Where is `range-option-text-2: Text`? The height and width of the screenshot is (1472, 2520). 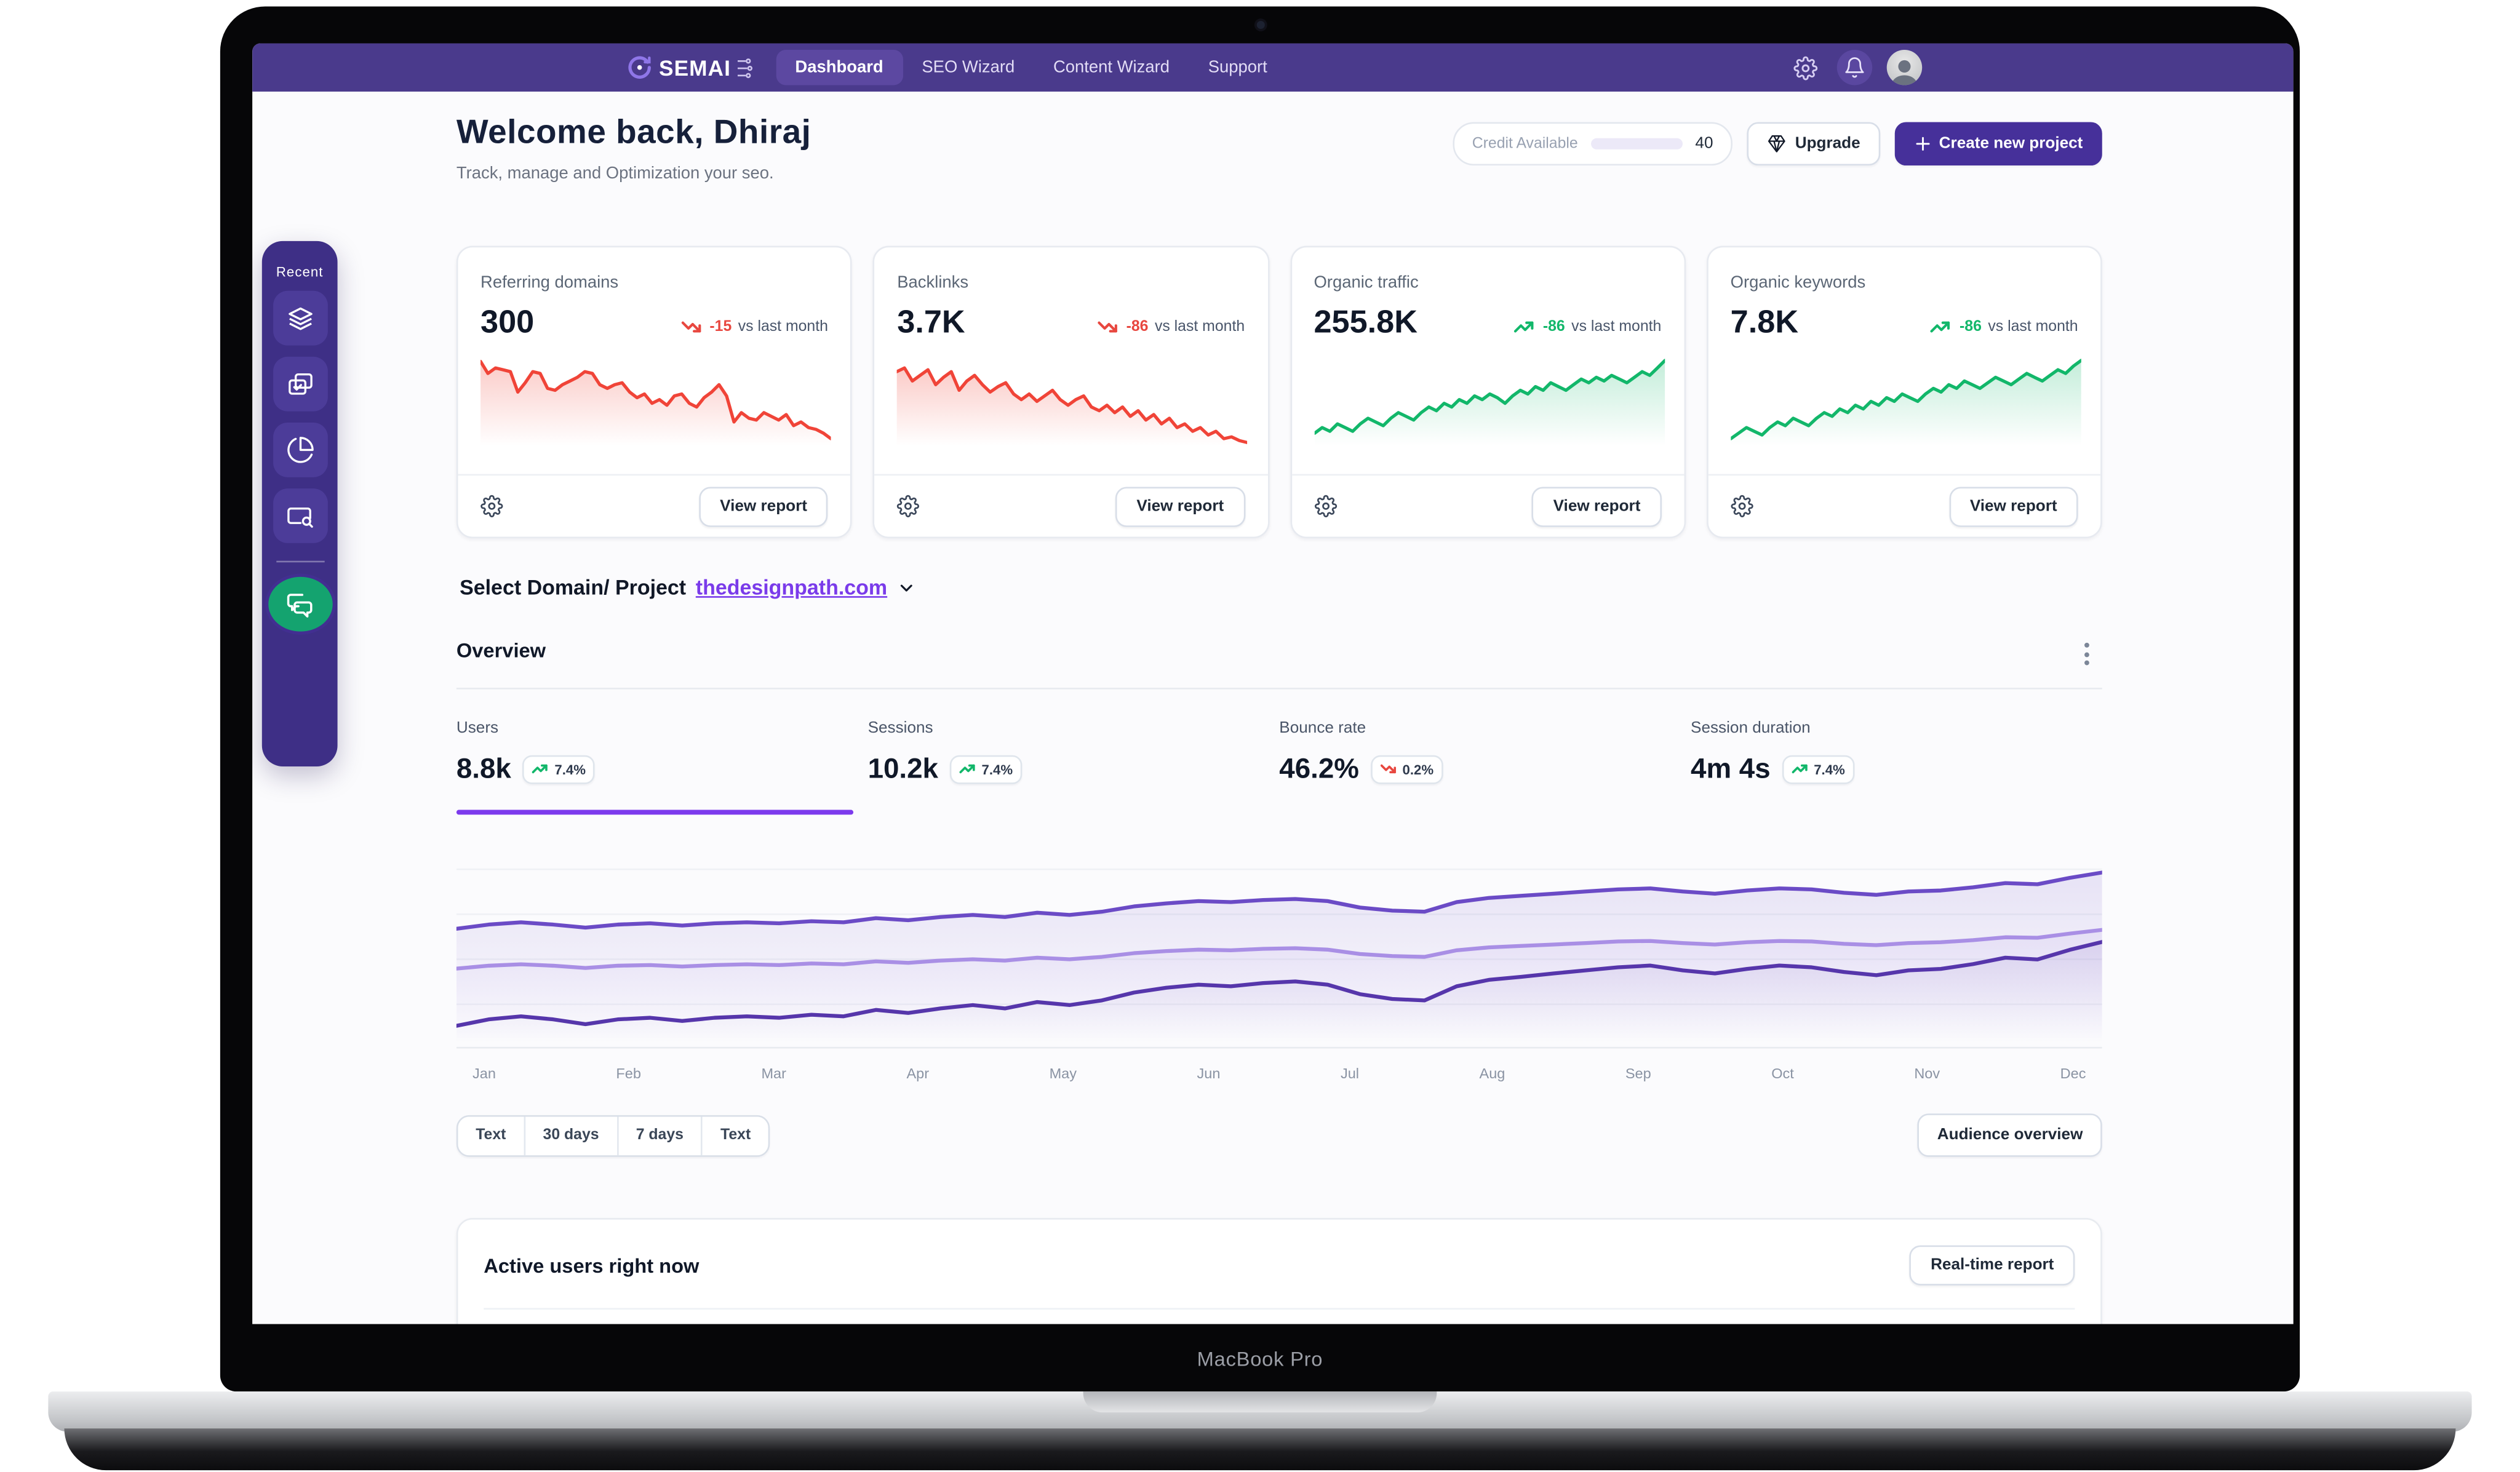 range-option-text-2: Text is located at coordinates (734, 1135).